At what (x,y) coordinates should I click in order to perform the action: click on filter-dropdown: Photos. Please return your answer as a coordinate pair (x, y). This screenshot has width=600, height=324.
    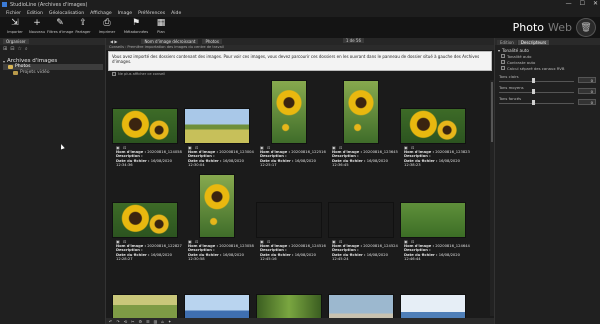
    Looking at the image, I should click on (212, 41).